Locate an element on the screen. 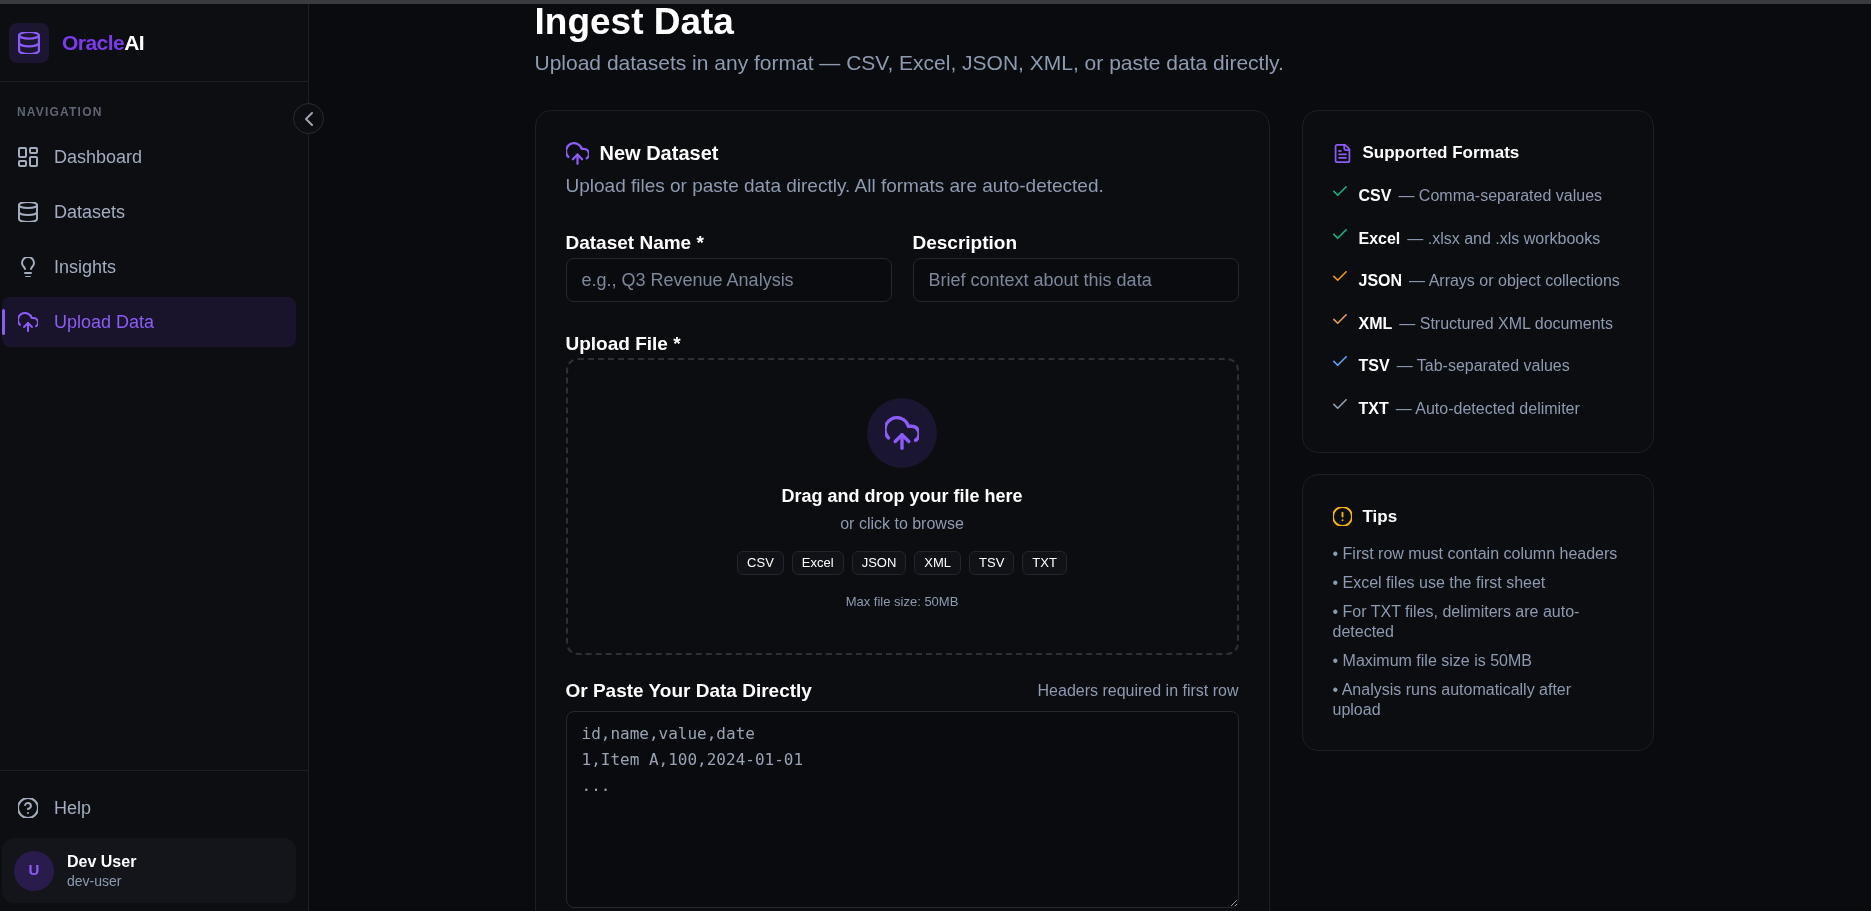  page-subtitle: Upload datasets in any format — CSV, Excel, JSON, XML, or paste data directly. is located at coordinates (909, 63).